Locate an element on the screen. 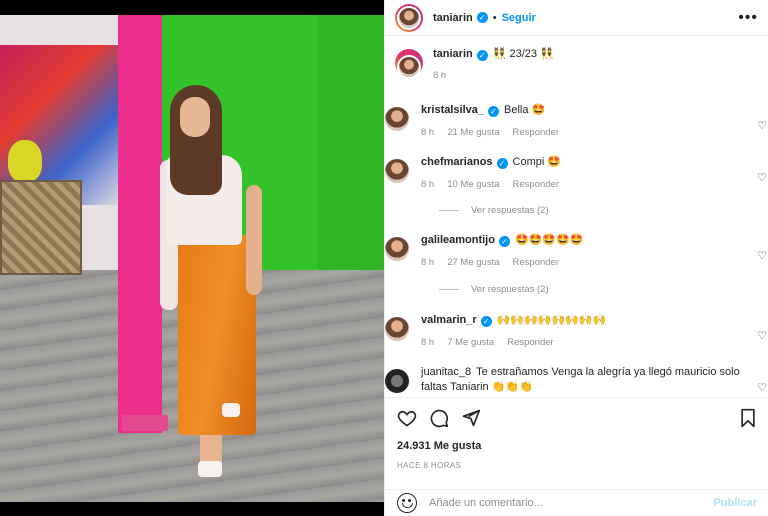  caption-avatar-ring is located at coordinates (409, 64).